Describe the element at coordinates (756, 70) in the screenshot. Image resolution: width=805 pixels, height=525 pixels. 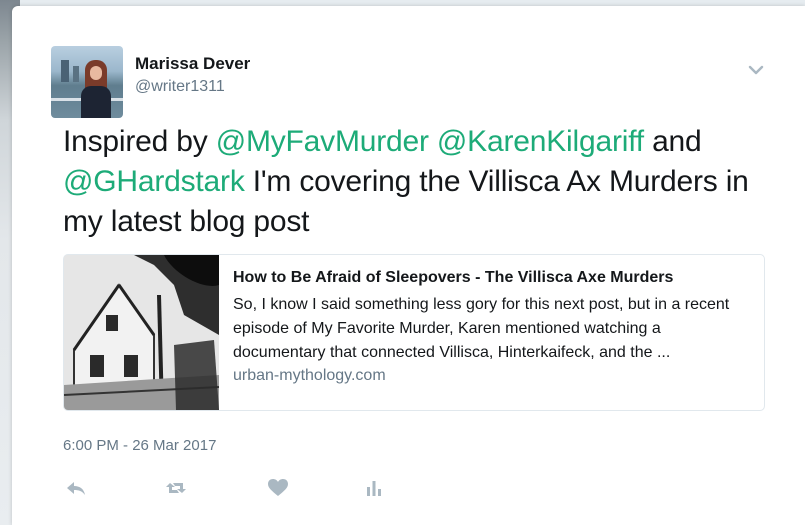
I see `chevron-down-icon` at that location.